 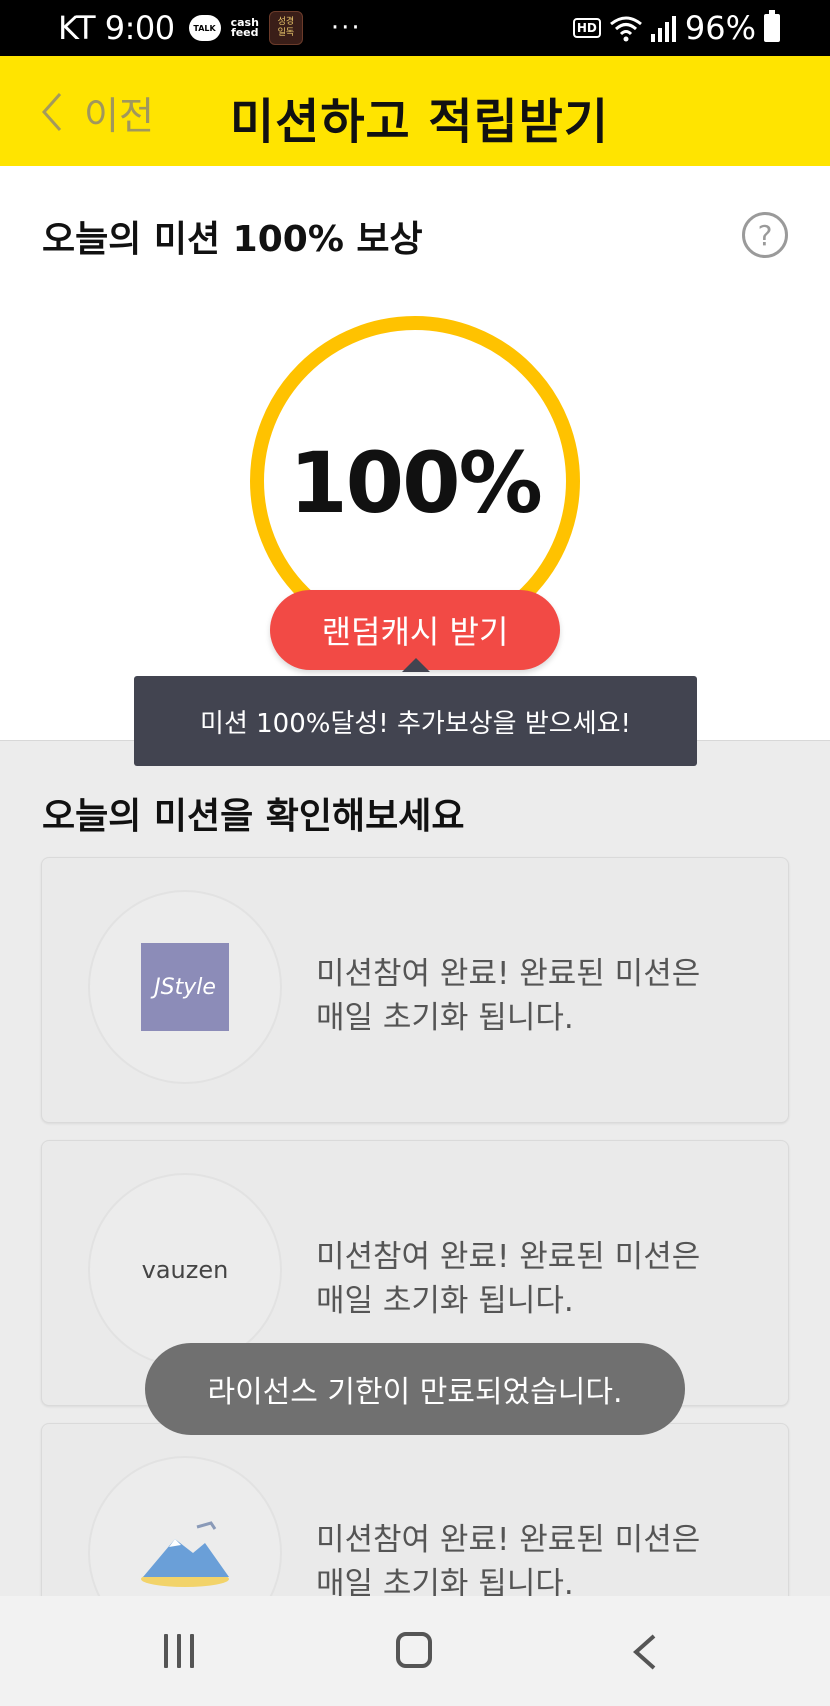 I want to click on recents-button, so click(x=179, y=1651).